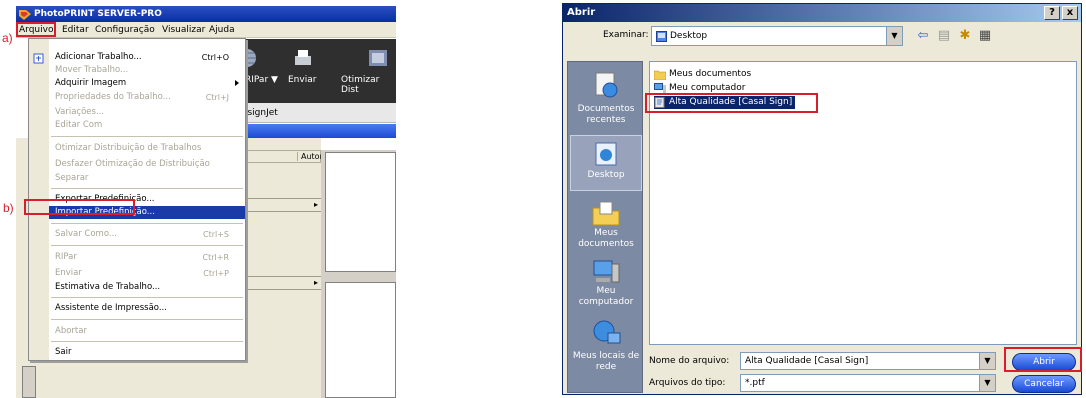 The height and width of the screenshot is (398, 1086). Describe the element at coordinates (148, 164) in the screenshot. I see `menu-item-undo-optimization: Desfazer Otimização de Distribuição` at that location.